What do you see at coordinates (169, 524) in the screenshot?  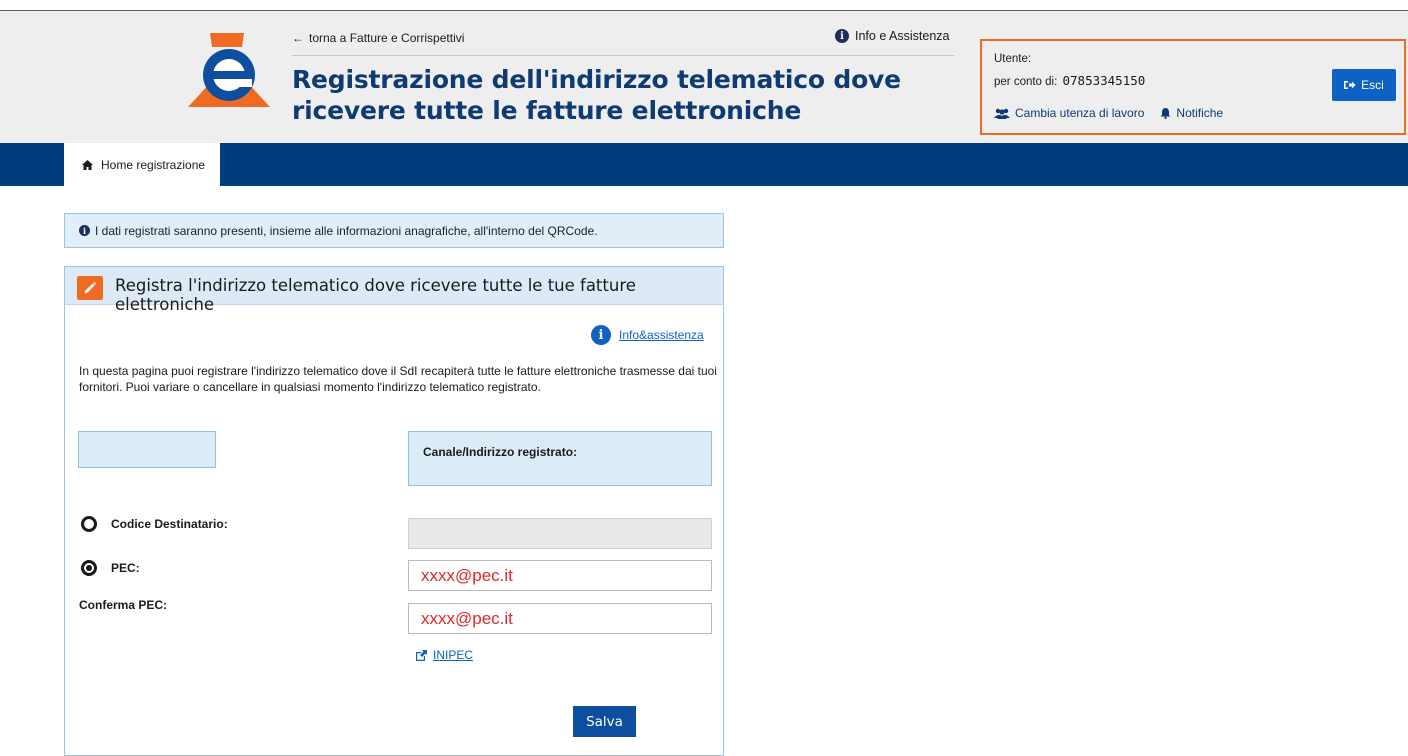 I see `codice-destinatario-label: Codice Destinatario:` at bounding box center [169, 524].